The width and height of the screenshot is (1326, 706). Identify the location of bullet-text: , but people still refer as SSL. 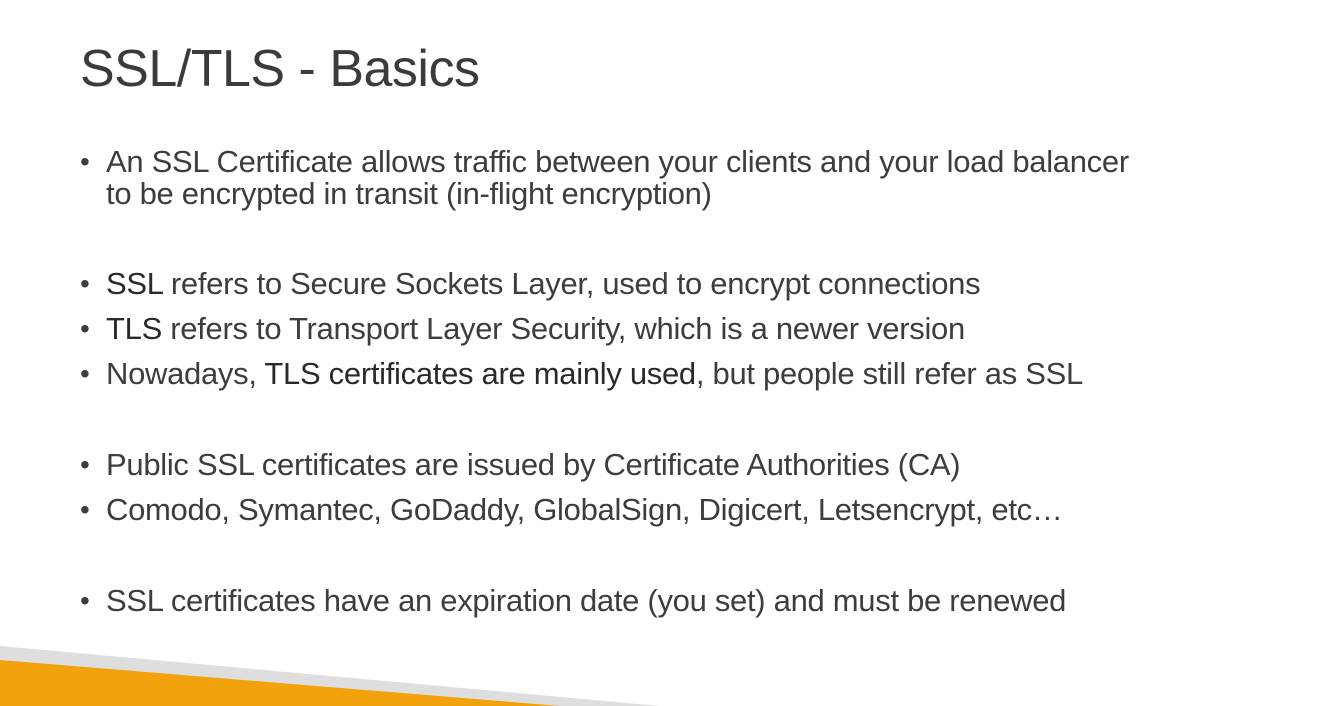
(889, 373).